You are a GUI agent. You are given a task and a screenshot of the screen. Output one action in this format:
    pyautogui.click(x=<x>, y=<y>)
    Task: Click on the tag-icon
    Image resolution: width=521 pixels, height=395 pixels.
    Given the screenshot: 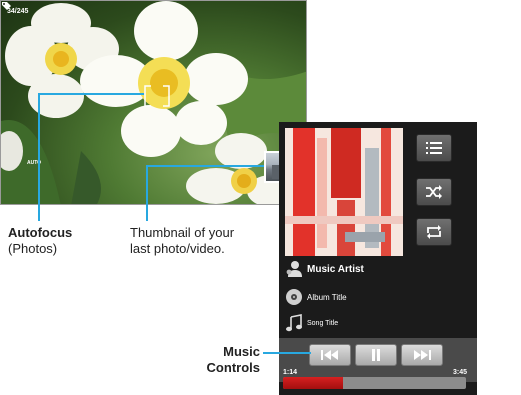 What is the action you would take?
    pyautogui.click(x=6, y=6)
    